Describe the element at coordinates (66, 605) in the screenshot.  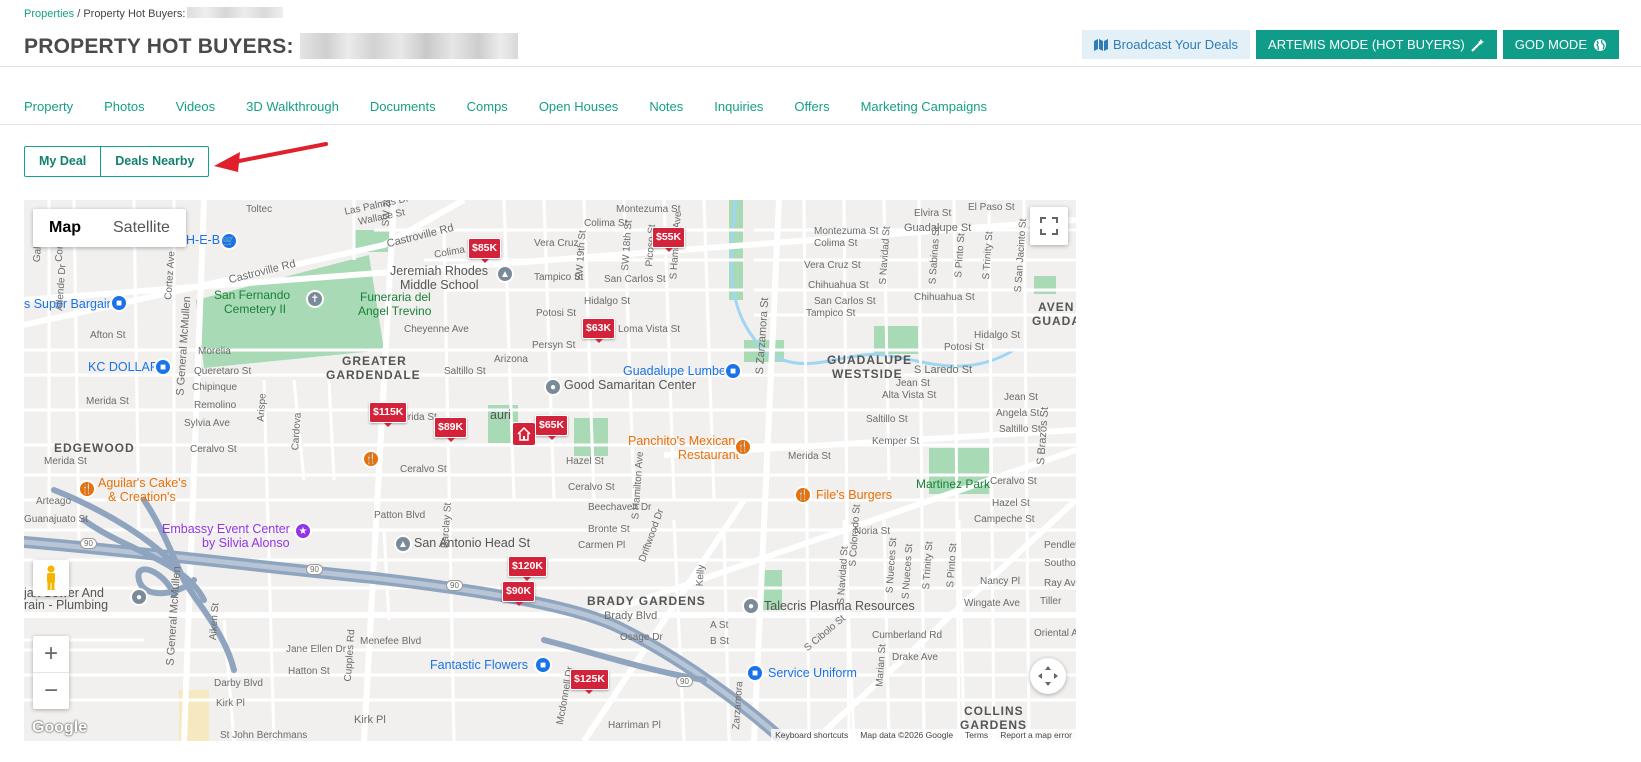
I see `place-ajax-2: rain - Plumbing` at that location.